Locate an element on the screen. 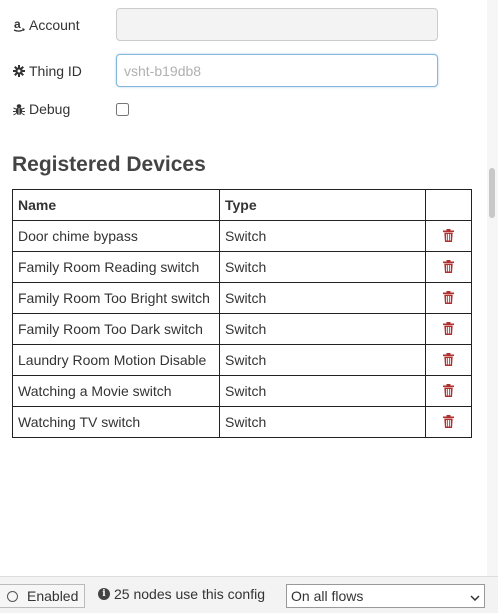 The image size is (498, 613). scrollbar-thumb is located at coordinates (492, 193).